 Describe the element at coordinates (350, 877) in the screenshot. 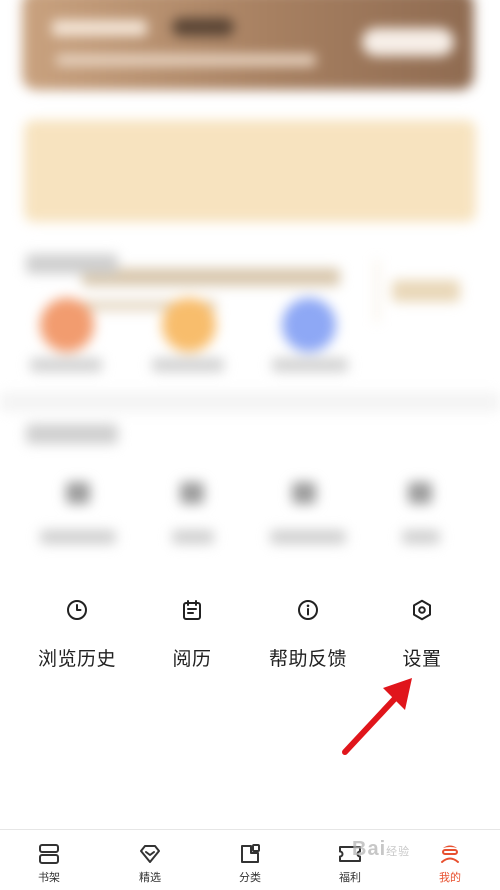

I see `nav-label-welfare: 福利` at that location.